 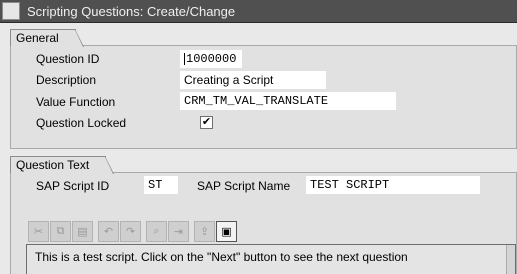 I want to click on question-text-tab-label: Question Text, so click(x=53, y=165).